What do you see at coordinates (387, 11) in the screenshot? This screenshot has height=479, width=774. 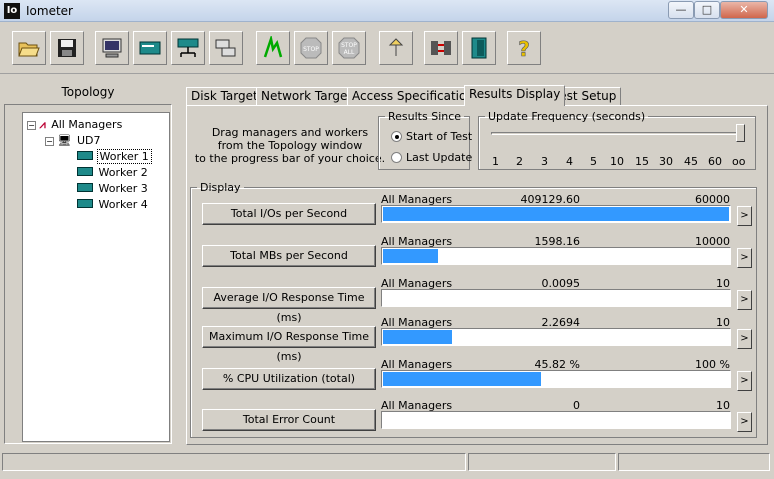 I see `title-bar: Io Iometer — □ ✕` at bounding box center [387, 11].